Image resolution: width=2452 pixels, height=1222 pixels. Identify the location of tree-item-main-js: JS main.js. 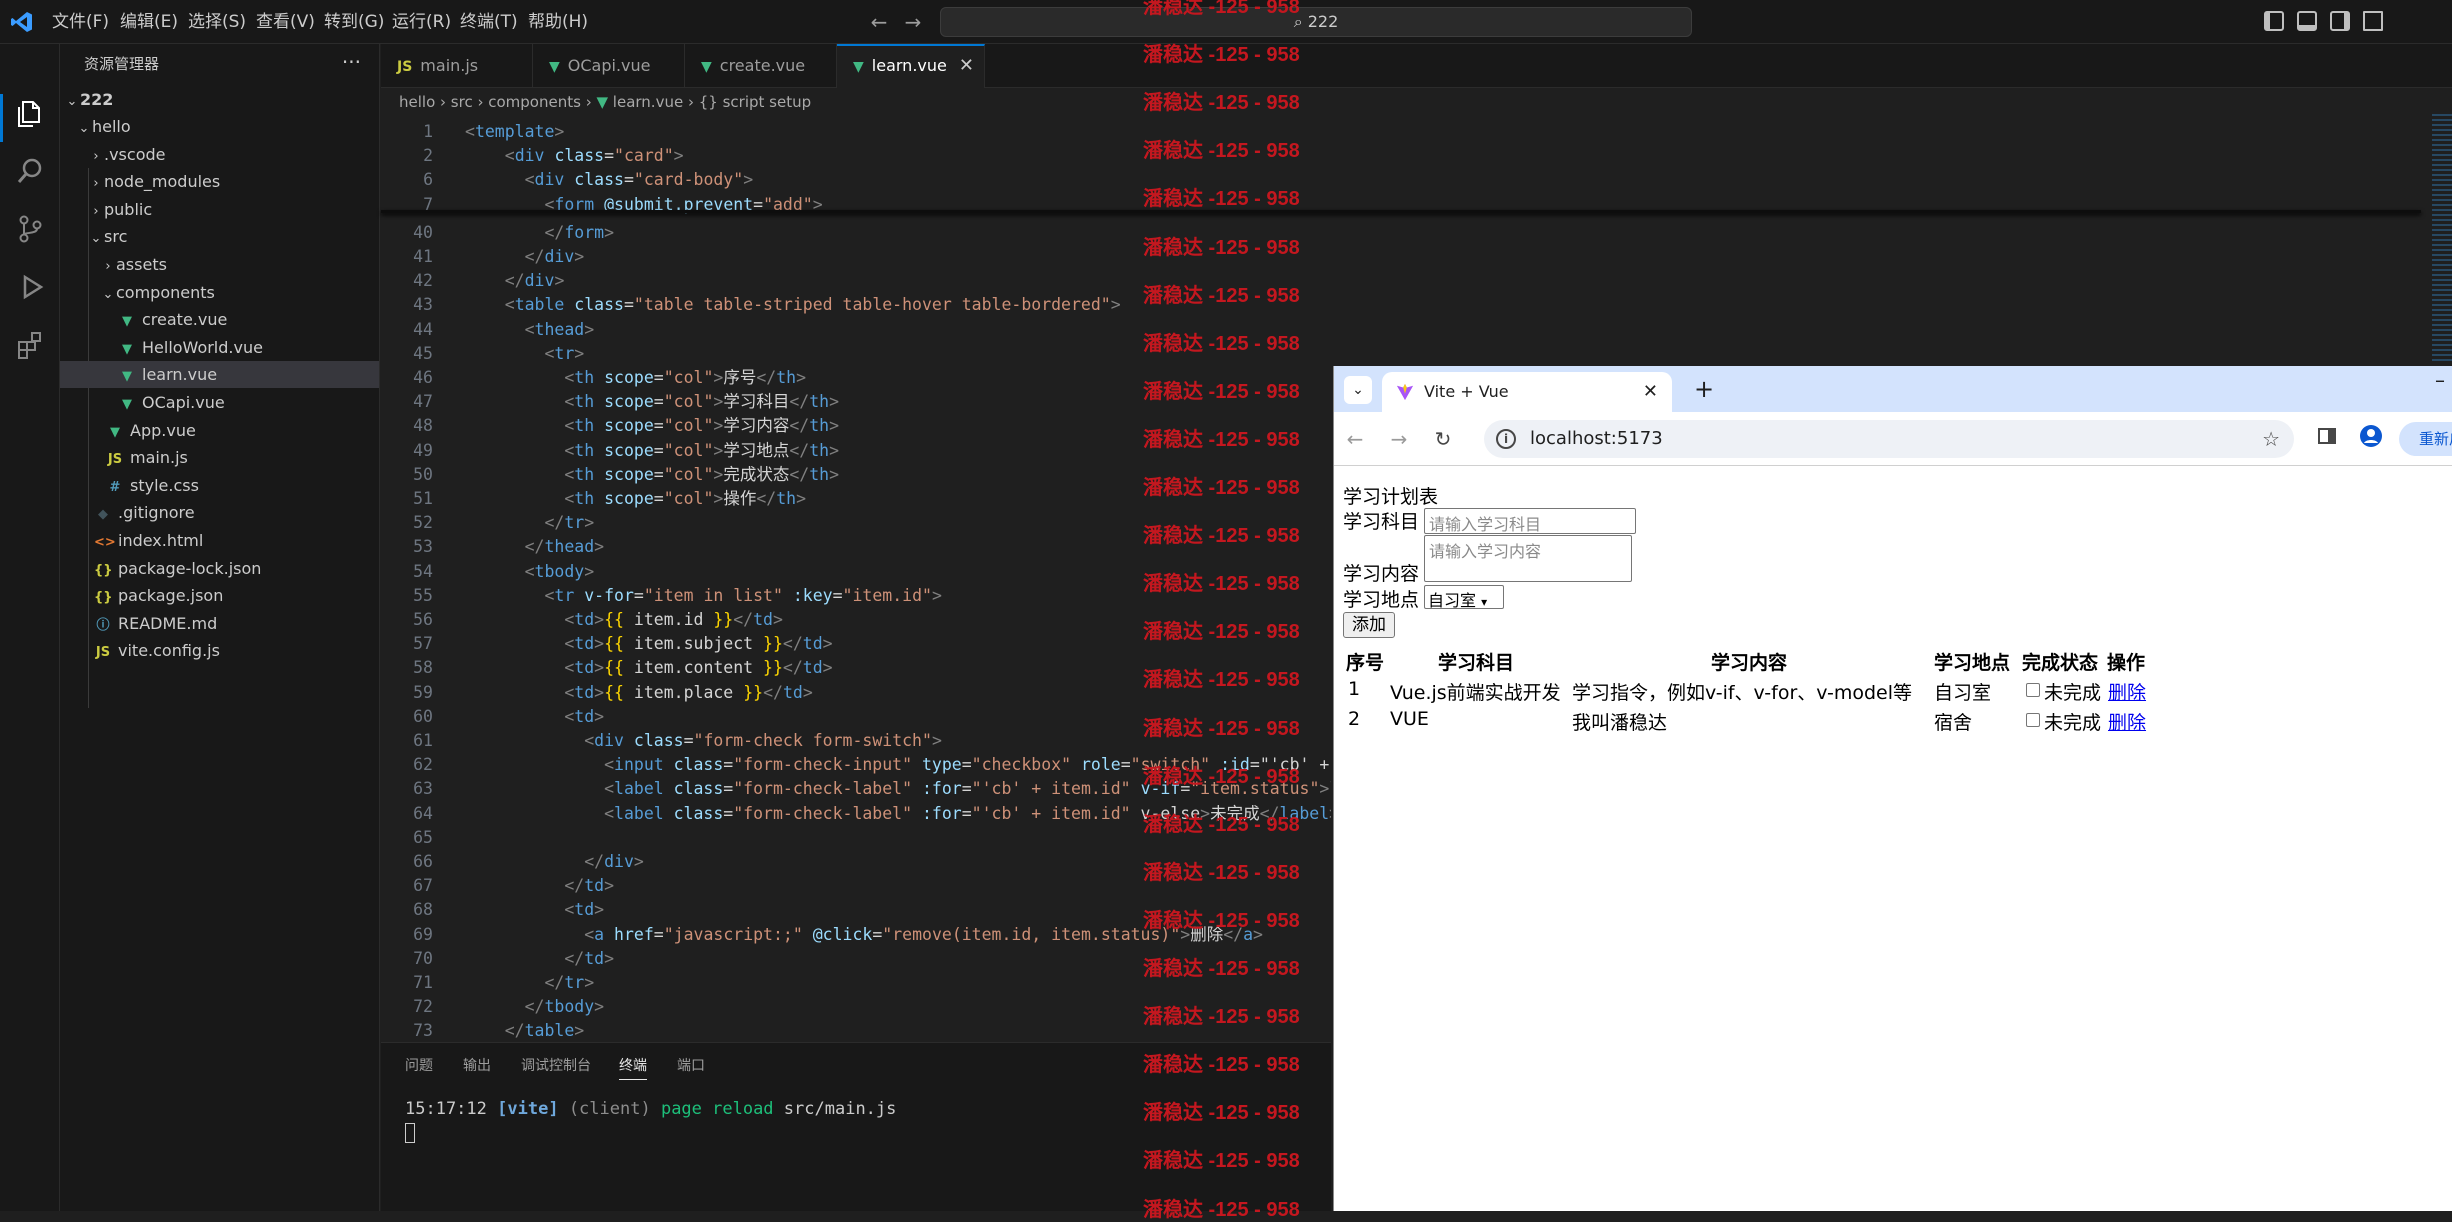
(219, 457).